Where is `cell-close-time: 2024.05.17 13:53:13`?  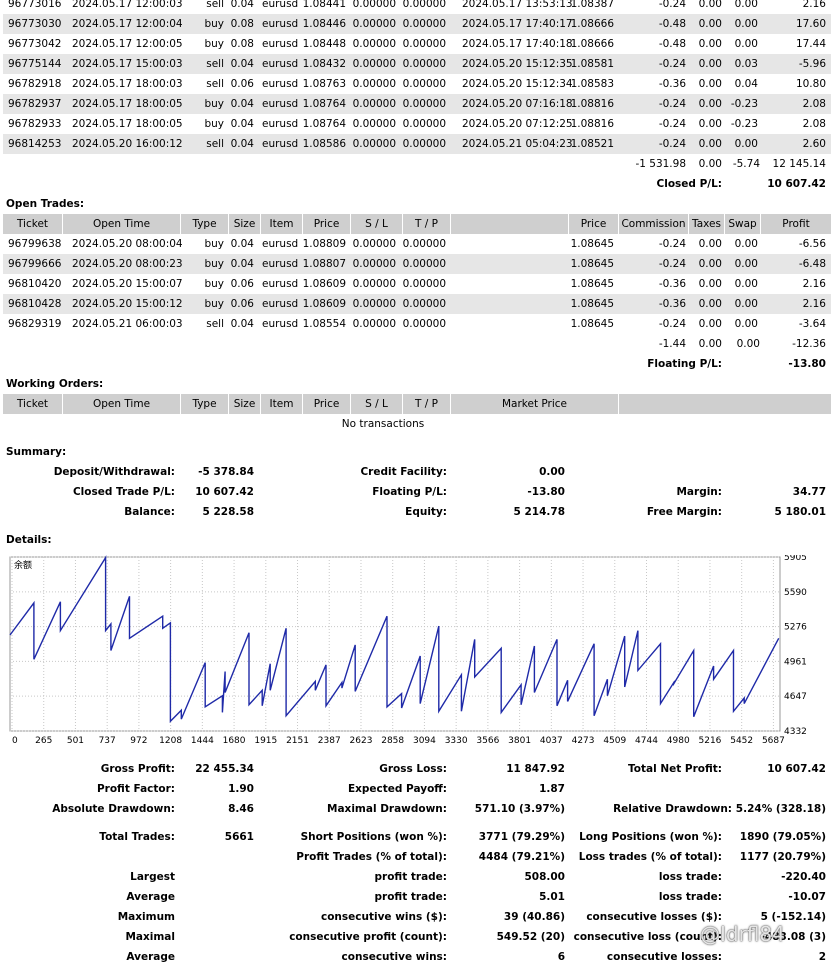 cell-close-time: 2024.05.17 13:53:13 is located at coordinates (517, 5).